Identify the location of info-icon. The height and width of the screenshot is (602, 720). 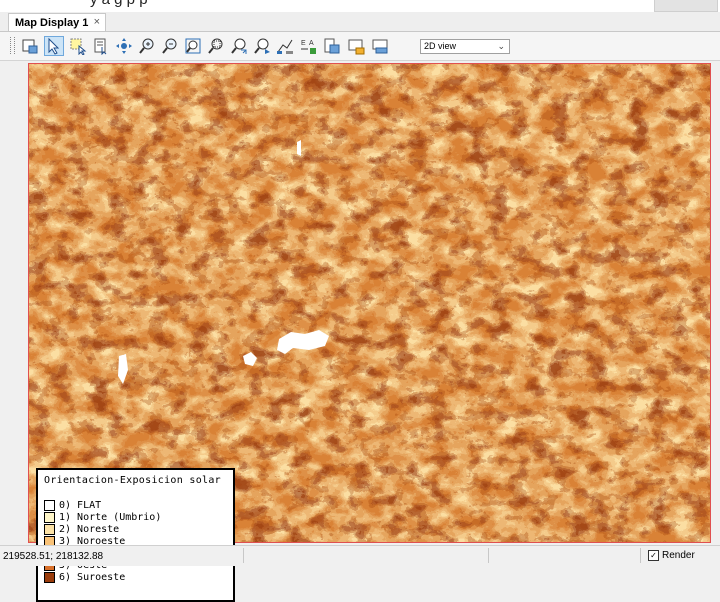
(101, 46).